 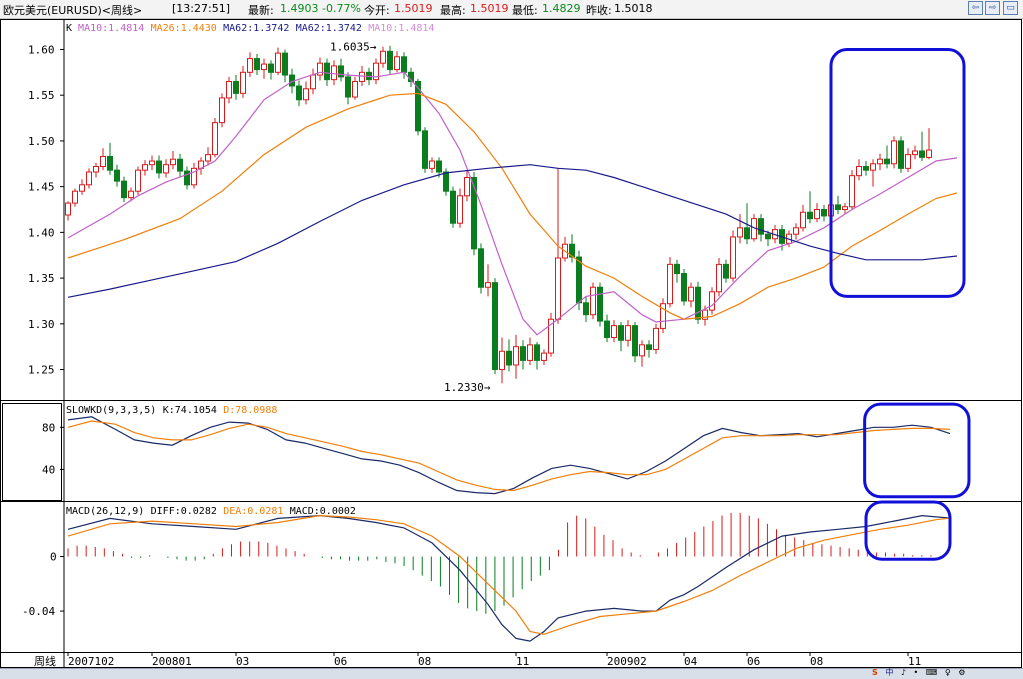 I want to click on x-axis-tick-label: 200902, so click(x=627, y=661).